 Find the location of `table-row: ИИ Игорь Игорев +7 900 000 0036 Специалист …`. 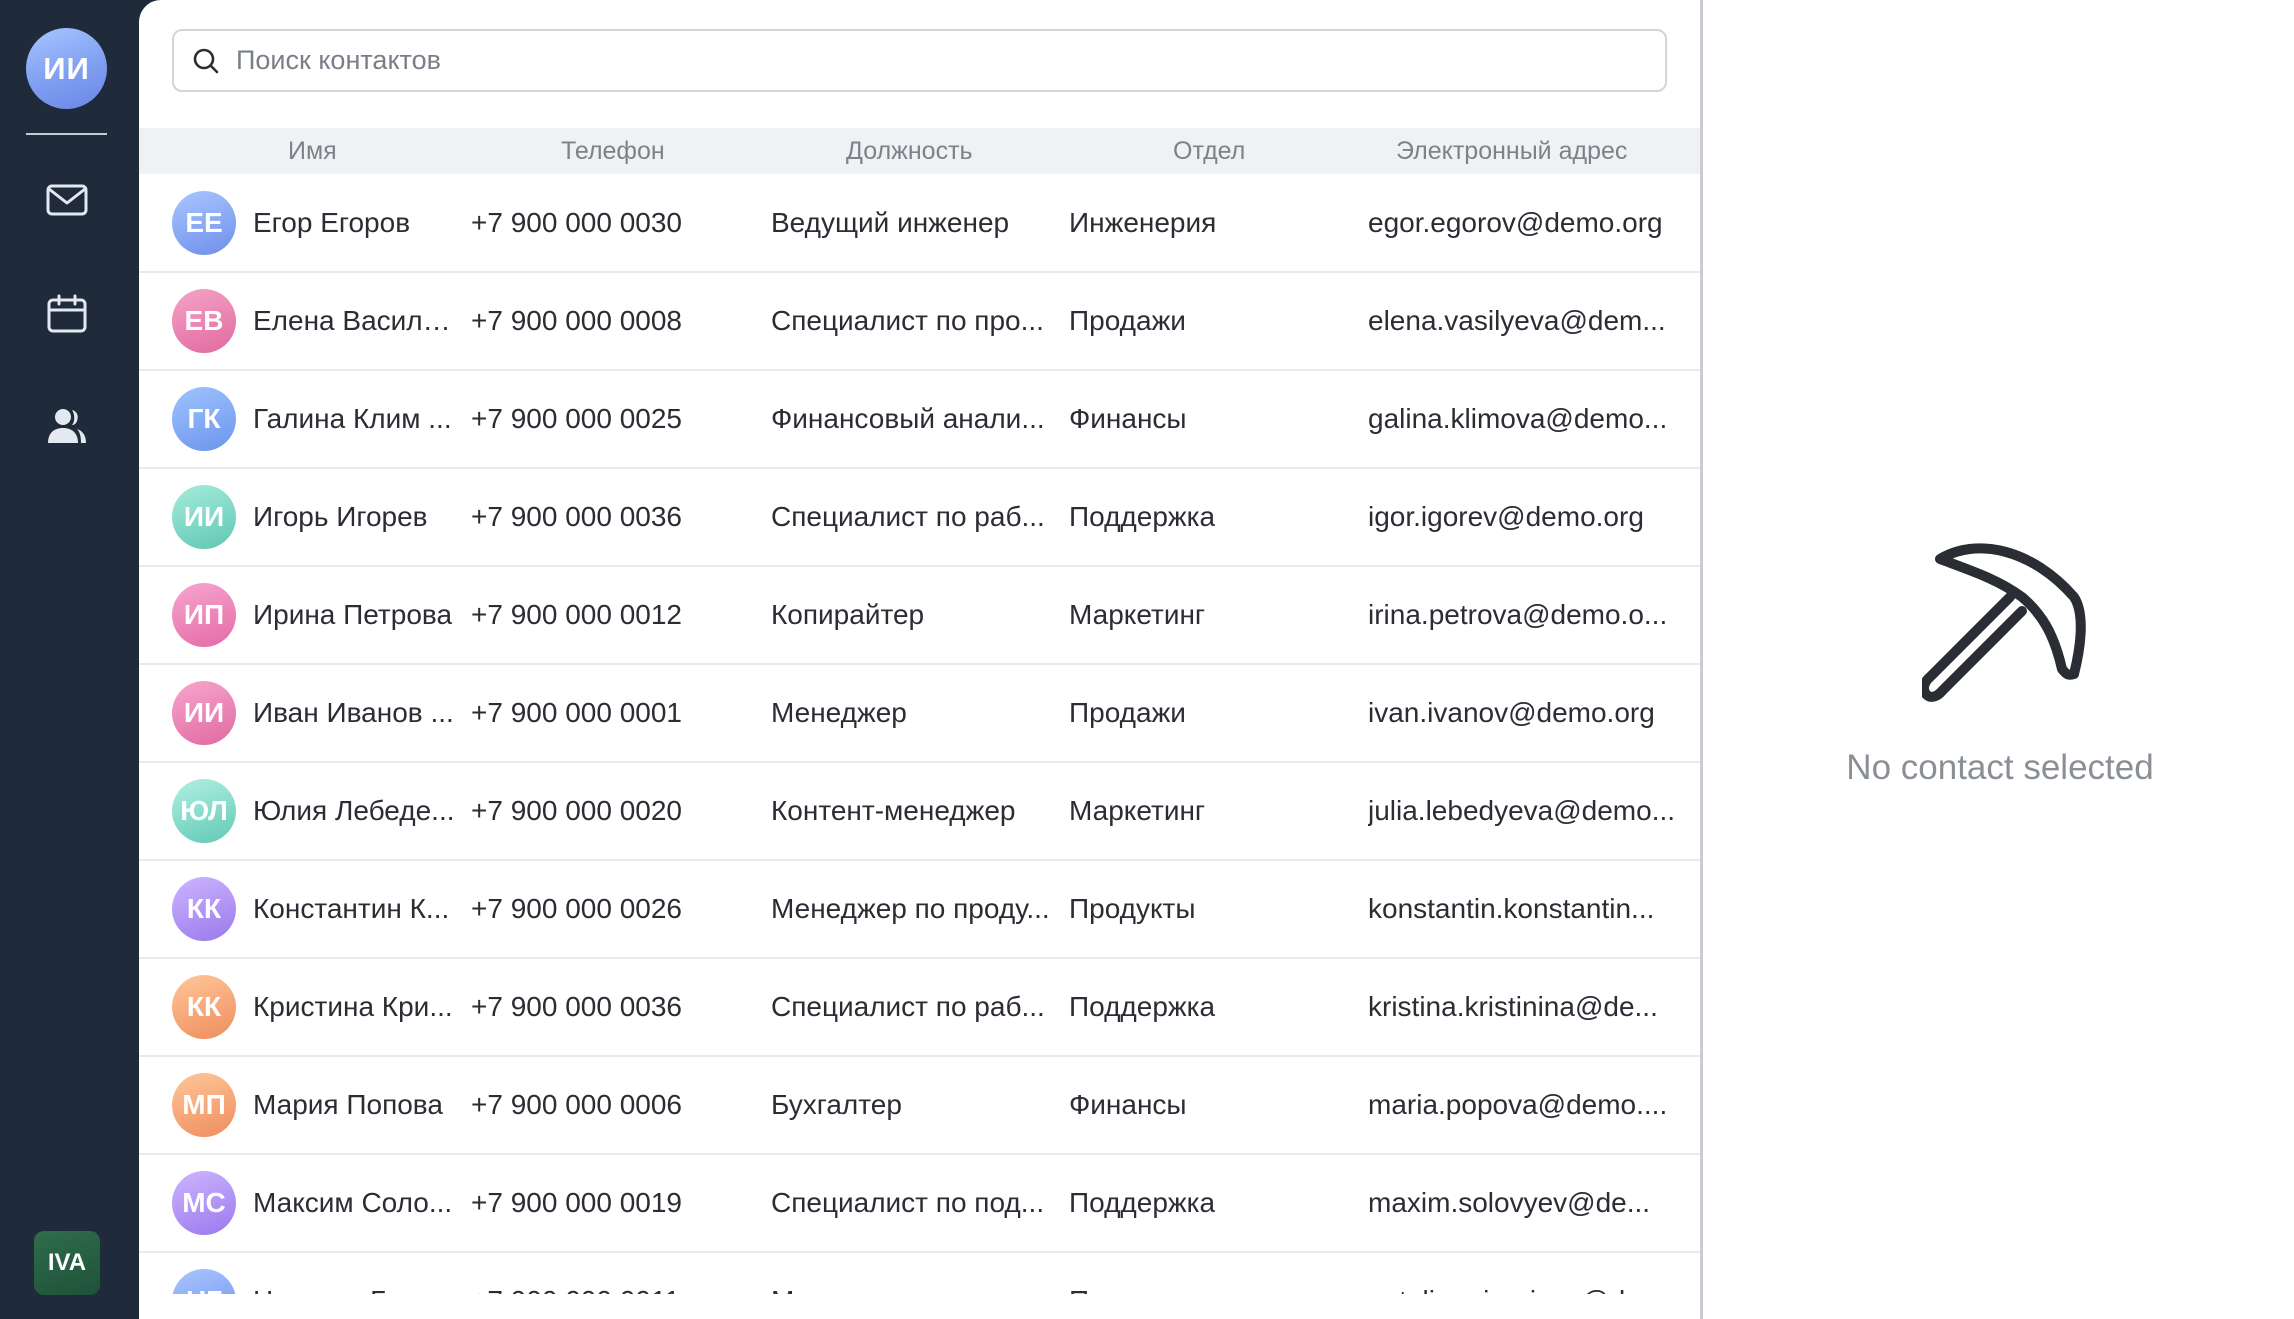

table-row: ИИ Игорь Игорев +7 900 000 0036 Специалист … is located at coordinates (919, 517).